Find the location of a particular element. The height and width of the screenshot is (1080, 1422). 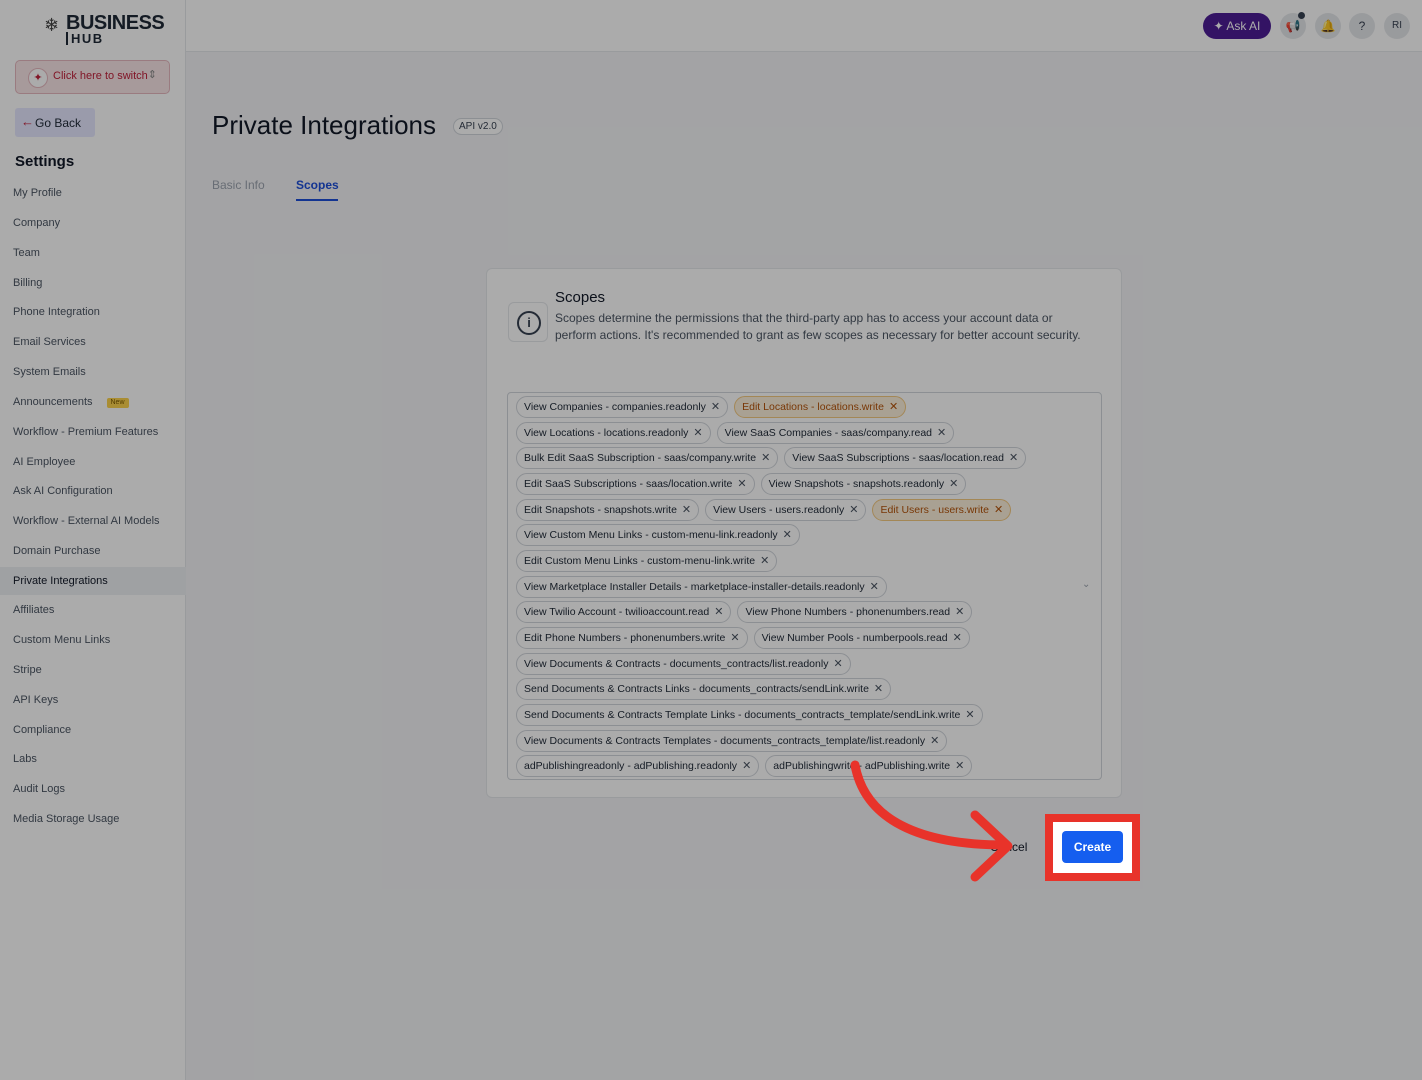

sidebar-item-workflow-external-ai: Workflow - External AI Models is located at coordinates (93, 521).